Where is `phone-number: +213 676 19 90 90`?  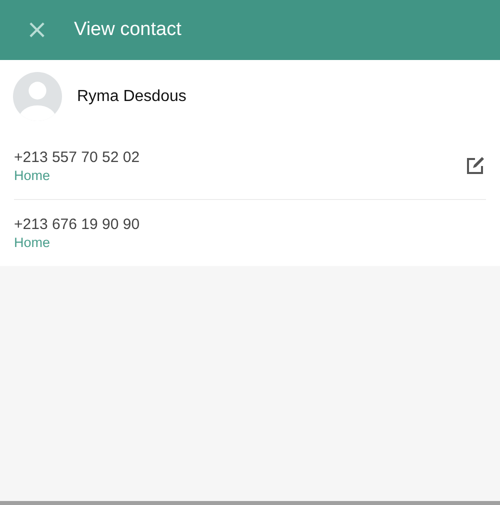 phone-number: +213 676 19 90 90 is located at coordinates (77, 224).